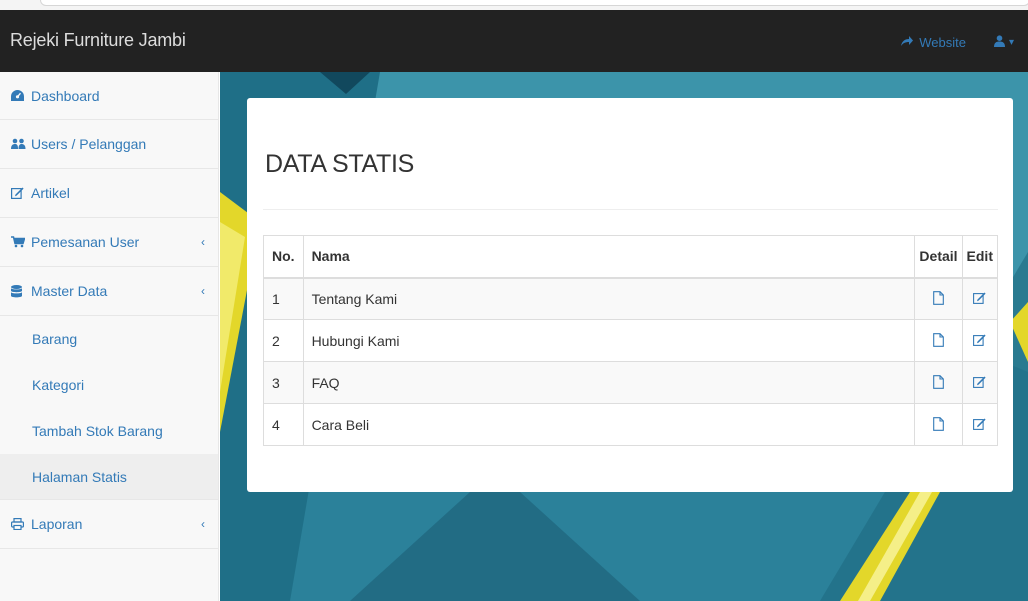 This screenshot has width=1028, height=601. What do you see at coordinates (109, 96) in the screenshot?
I see `sidebar-item-dashboard: Dashboard` at bounding box center [109, 96].